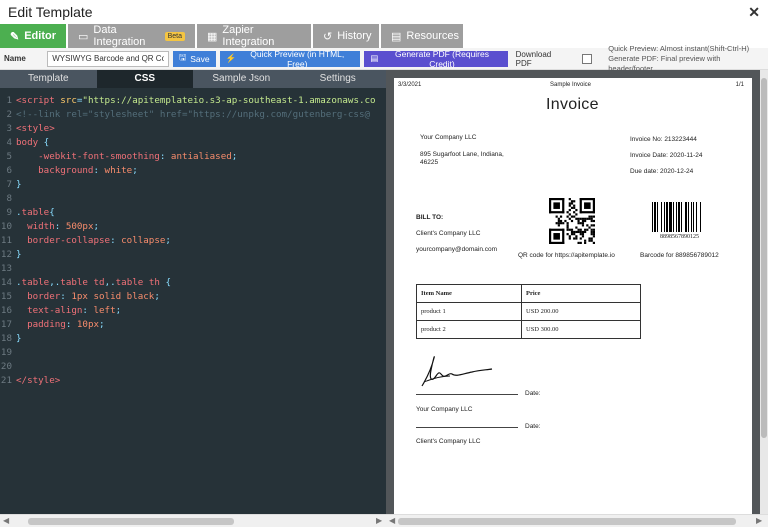 The image size is (768, 527). What do you see at coordinates (44, 296) in the screenshot?
I see `code-token: border` at bounding box center [44, 296].